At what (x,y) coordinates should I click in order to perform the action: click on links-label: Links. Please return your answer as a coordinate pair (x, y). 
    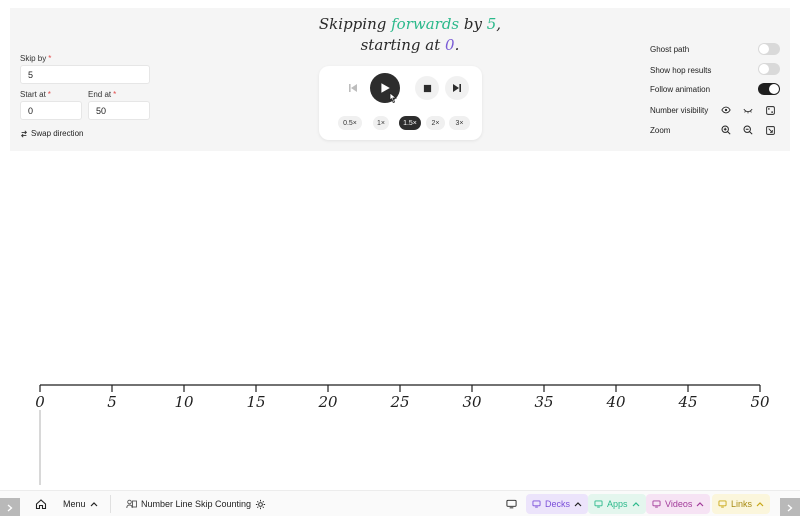
    Looking at the image, I should click on (742, 504).